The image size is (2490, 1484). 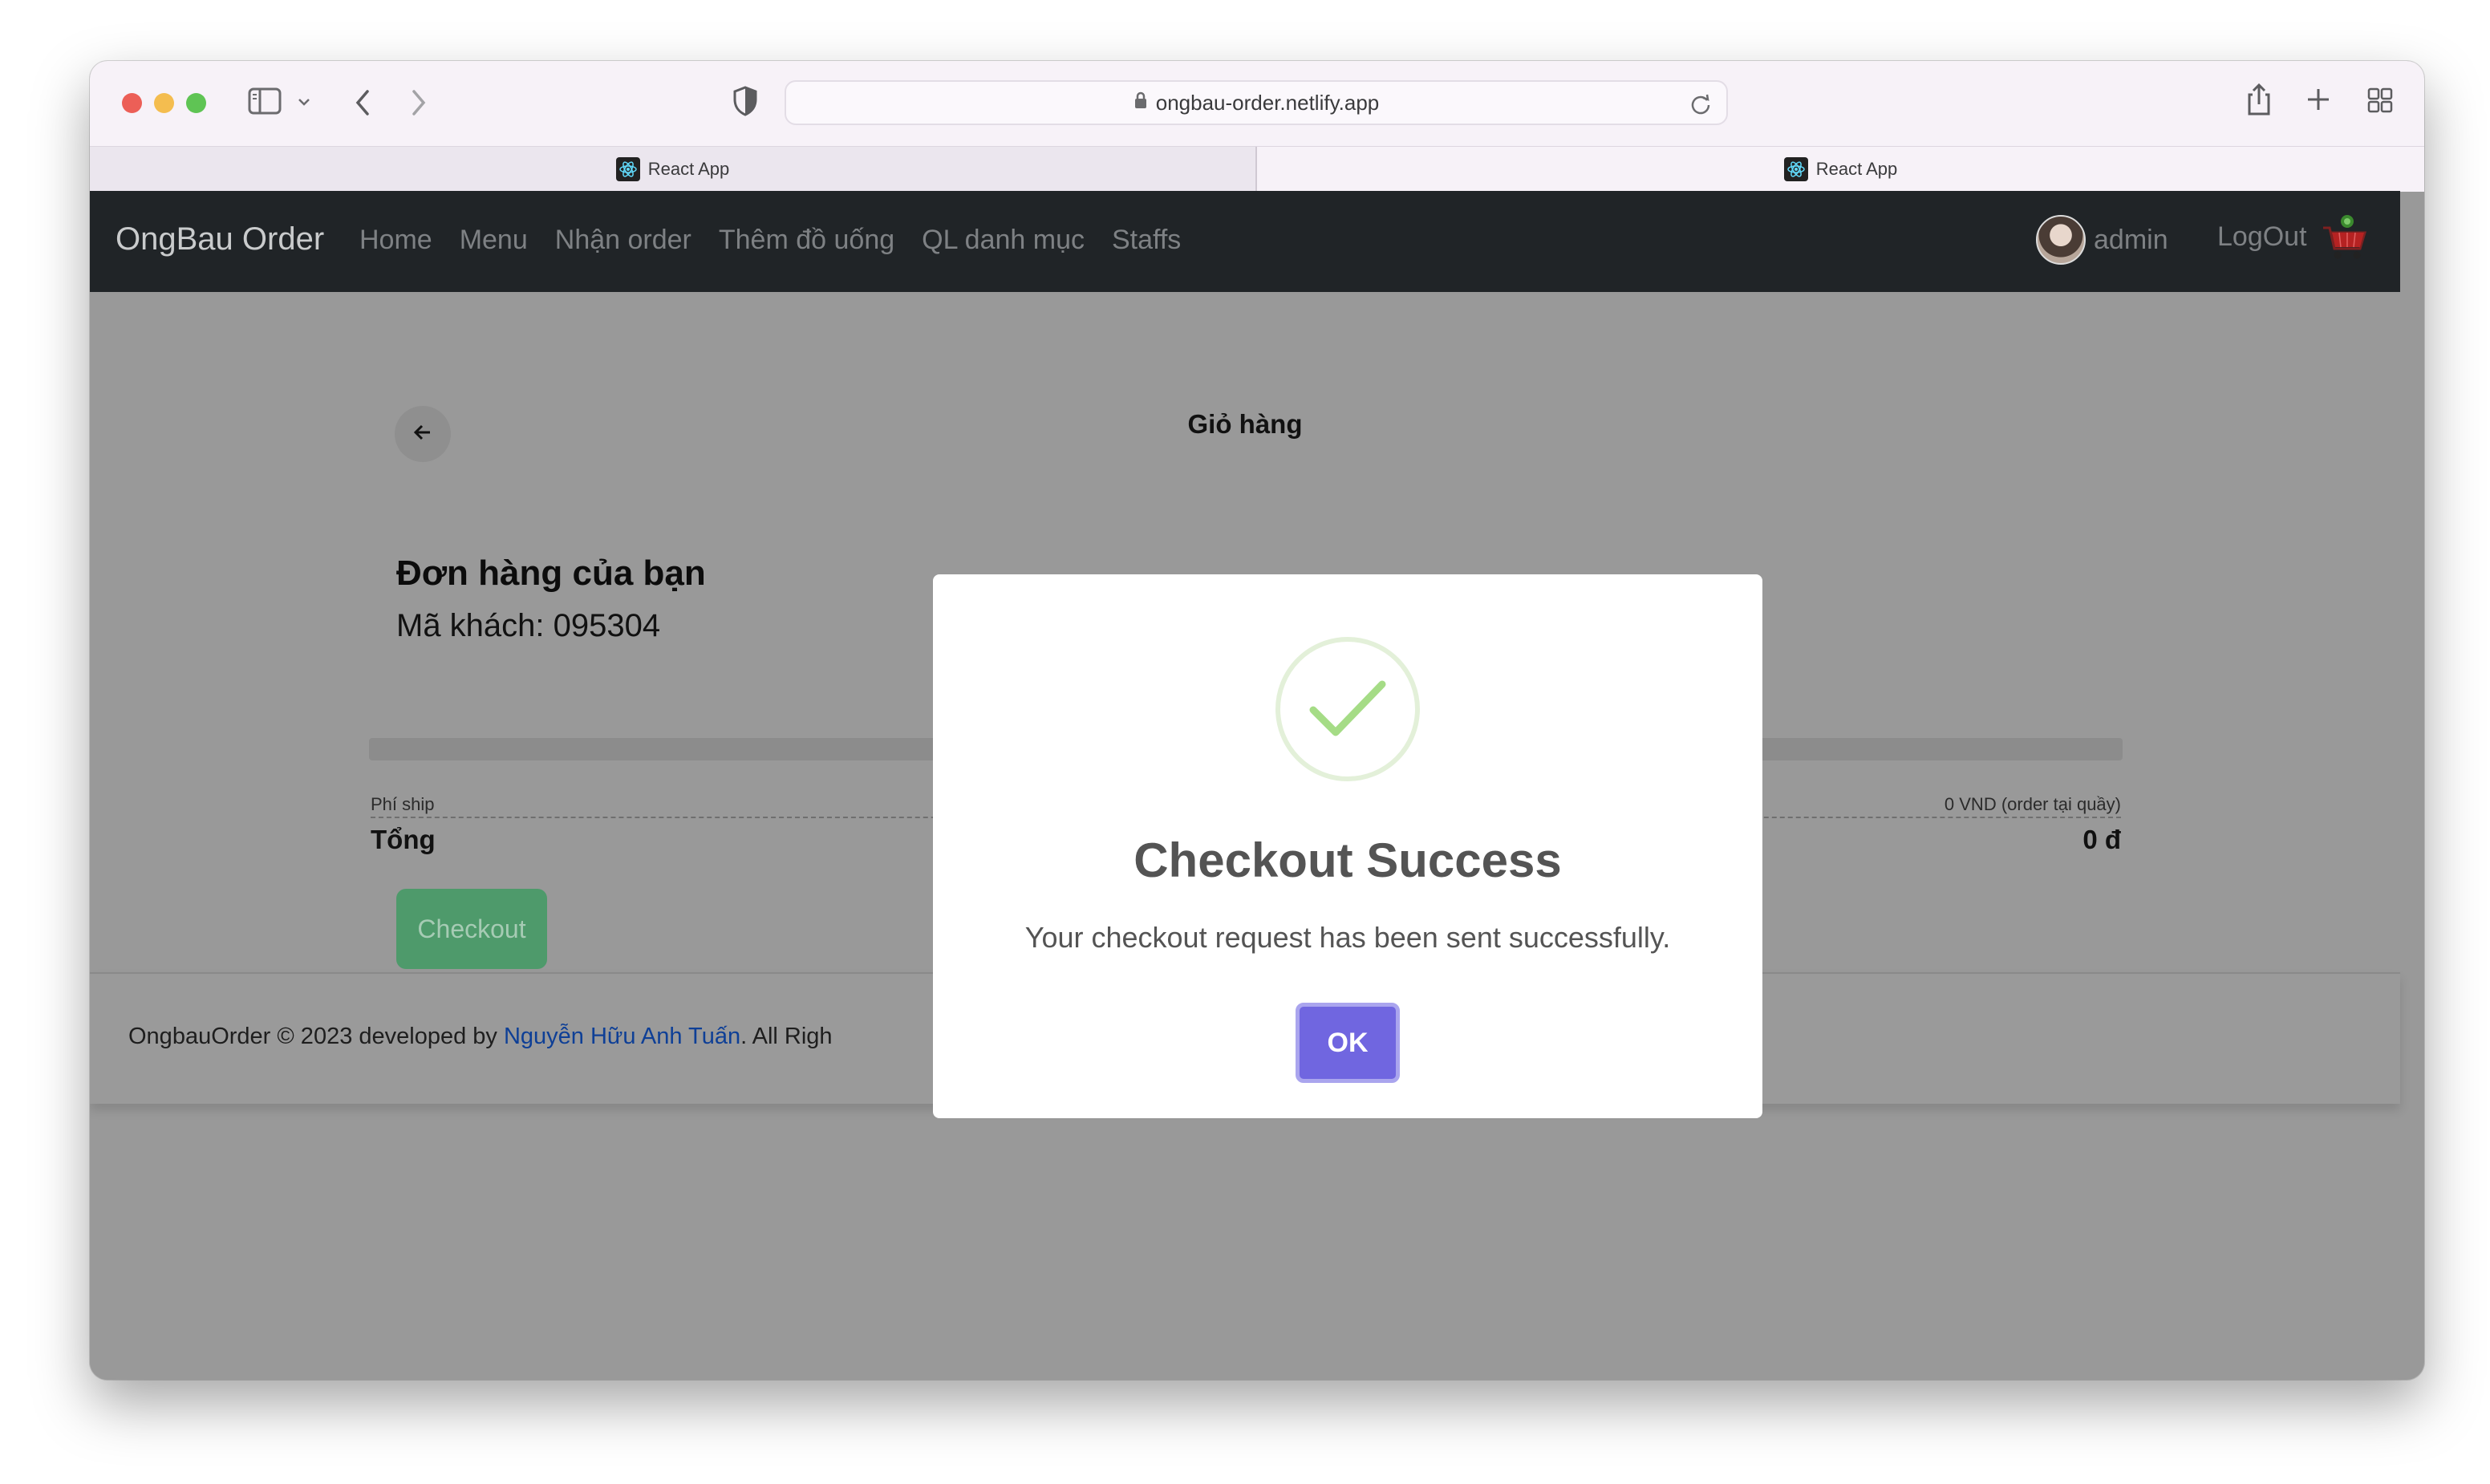 What do you see at coordinates (622, 1036) in the screenshot?
I see `author-link: Nguyễn Hữu Anh Tuấn` at bounding box center [622, 1036].